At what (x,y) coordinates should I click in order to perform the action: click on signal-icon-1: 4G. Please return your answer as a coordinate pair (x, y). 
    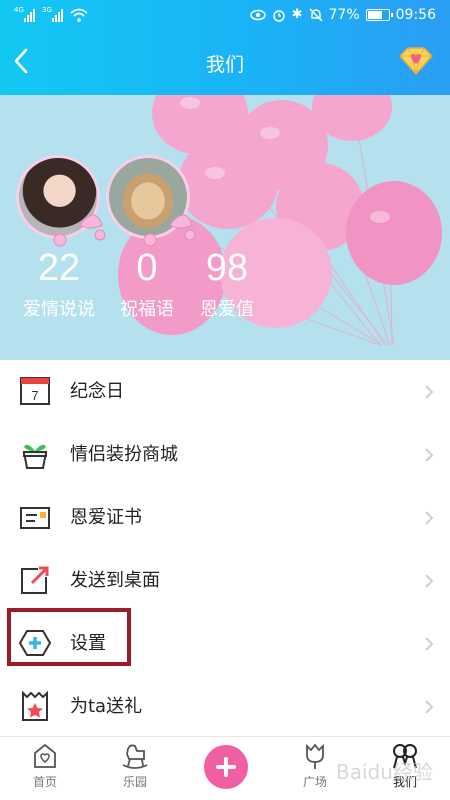
    Looking at the image, I should click on (25, 14).